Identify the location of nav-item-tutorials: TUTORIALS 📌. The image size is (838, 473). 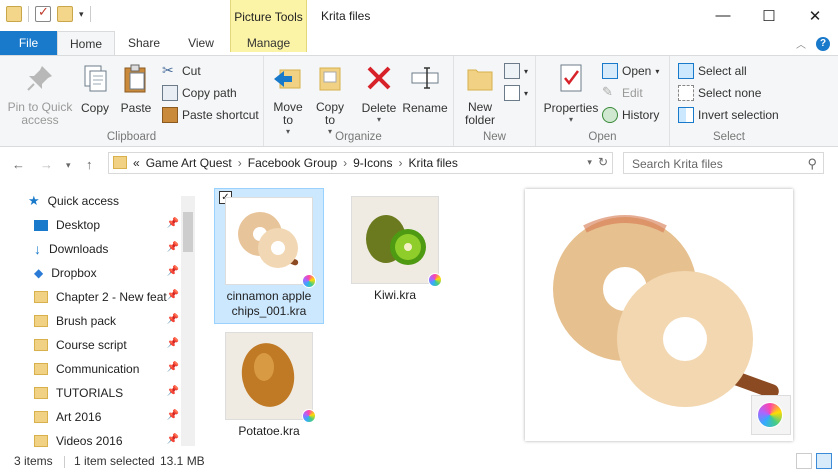
(101, 393).